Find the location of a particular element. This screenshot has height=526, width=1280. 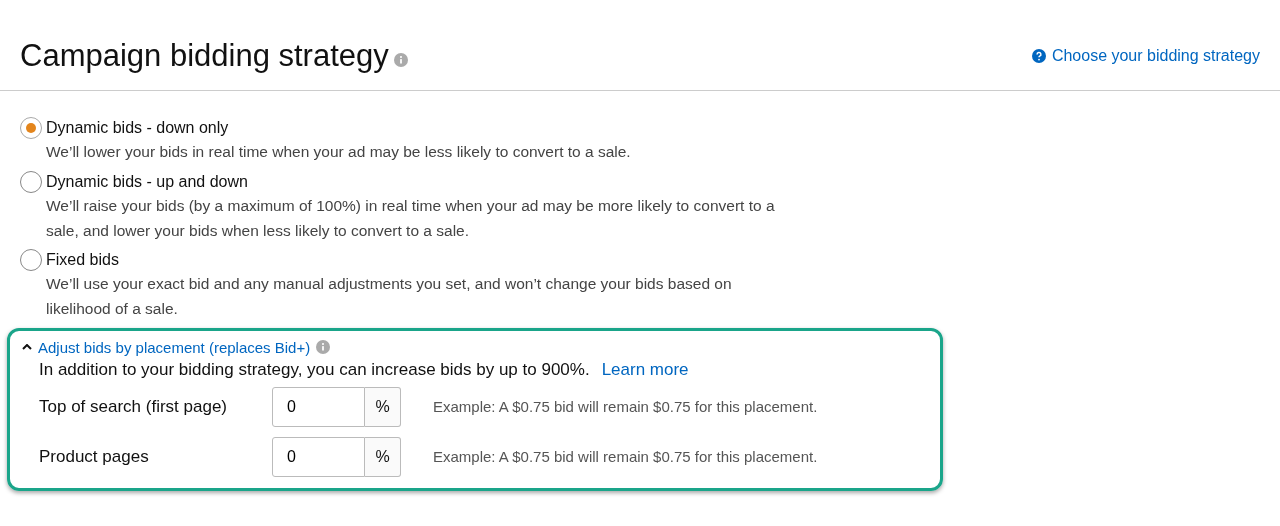

section-description: In addition to your bidding strategy, you can increase bids by up to 900%. is located at coordinates (314, 370).